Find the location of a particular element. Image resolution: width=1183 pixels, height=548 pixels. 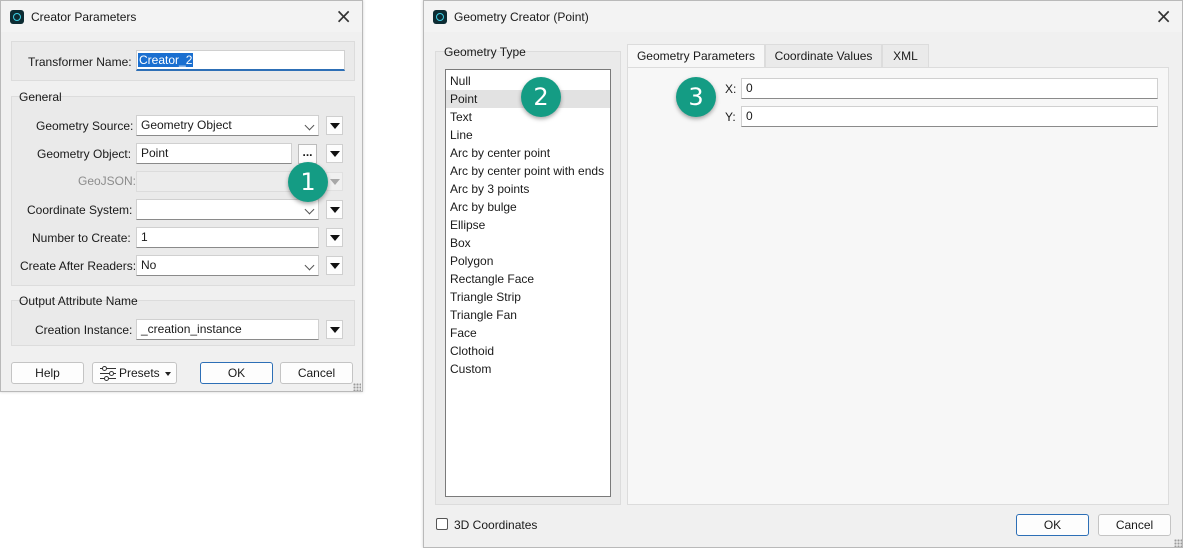

creation-instance-input: _creation_instance is located at coordinates (227, 329).